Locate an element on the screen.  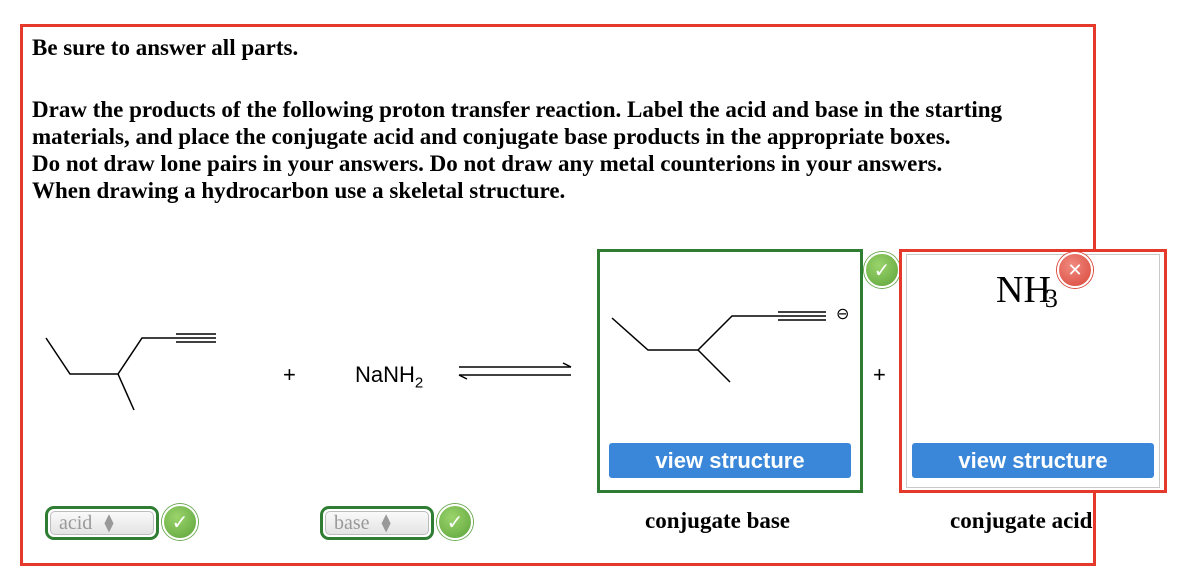
reagent-label: NaNH2 is located at coordinates (389, 376).